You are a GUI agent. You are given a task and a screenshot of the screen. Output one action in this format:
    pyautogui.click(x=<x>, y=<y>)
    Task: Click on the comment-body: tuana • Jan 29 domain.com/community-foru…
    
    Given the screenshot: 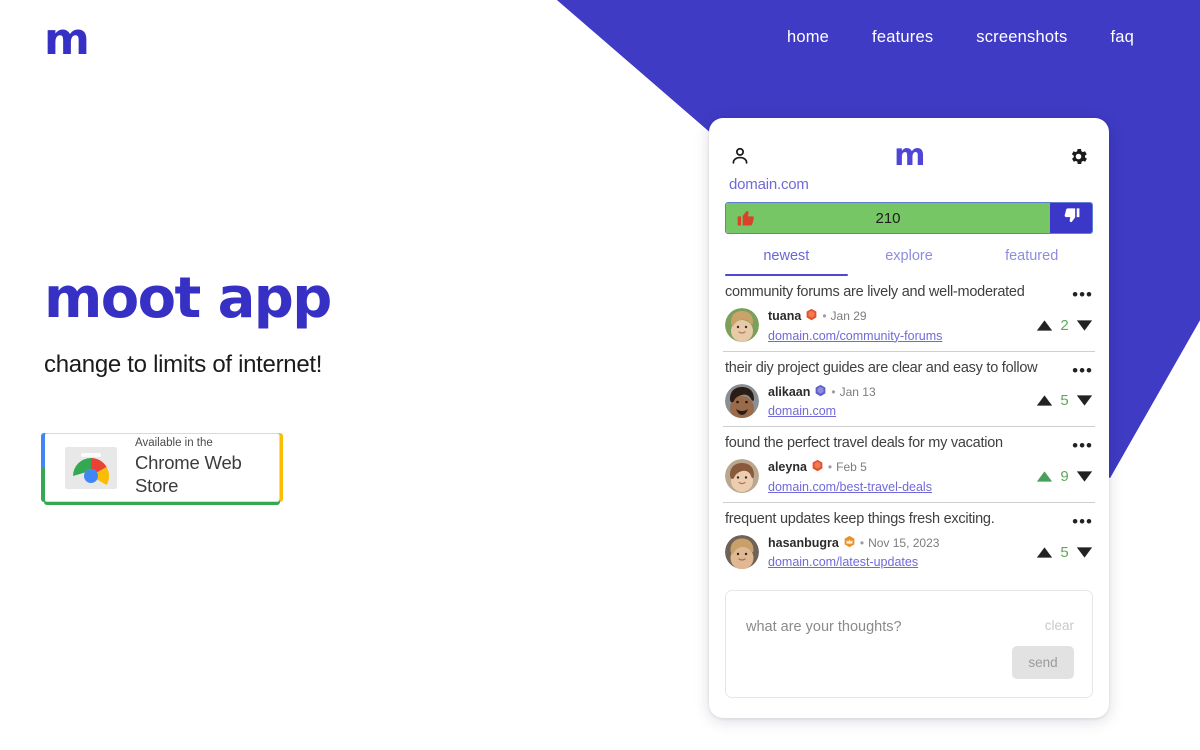 What is the action you would take?
    pyautogui.click(x=909, y=325)
    